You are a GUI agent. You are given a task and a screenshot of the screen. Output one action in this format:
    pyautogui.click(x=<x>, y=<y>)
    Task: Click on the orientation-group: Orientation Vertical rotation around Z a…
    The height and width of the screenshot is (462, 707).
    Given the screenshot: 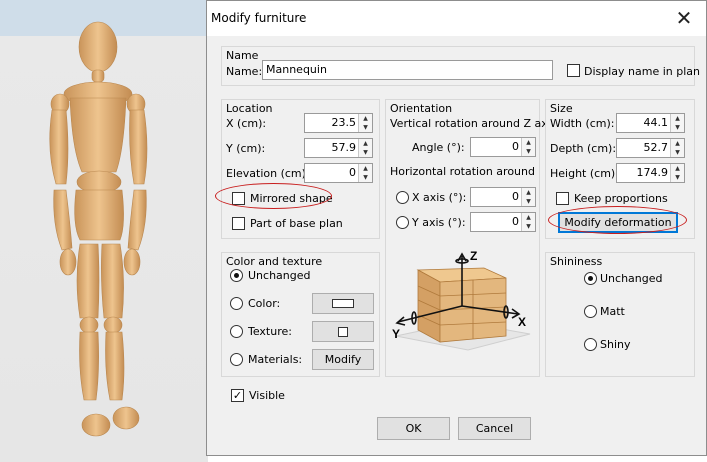 What is the action you would take?
    pyautogui.click(x=471, y=238)
    